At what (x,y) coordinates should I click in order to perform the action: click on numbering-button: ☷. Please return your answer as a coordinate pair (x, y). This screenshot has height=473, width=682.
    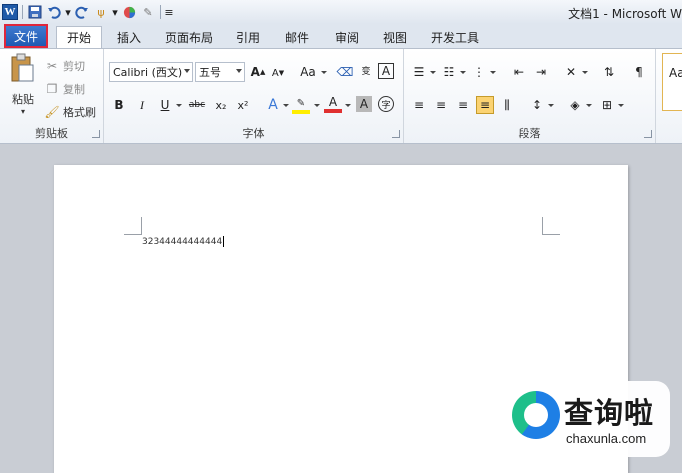
    Looking at the image, I should click on (449, 72).